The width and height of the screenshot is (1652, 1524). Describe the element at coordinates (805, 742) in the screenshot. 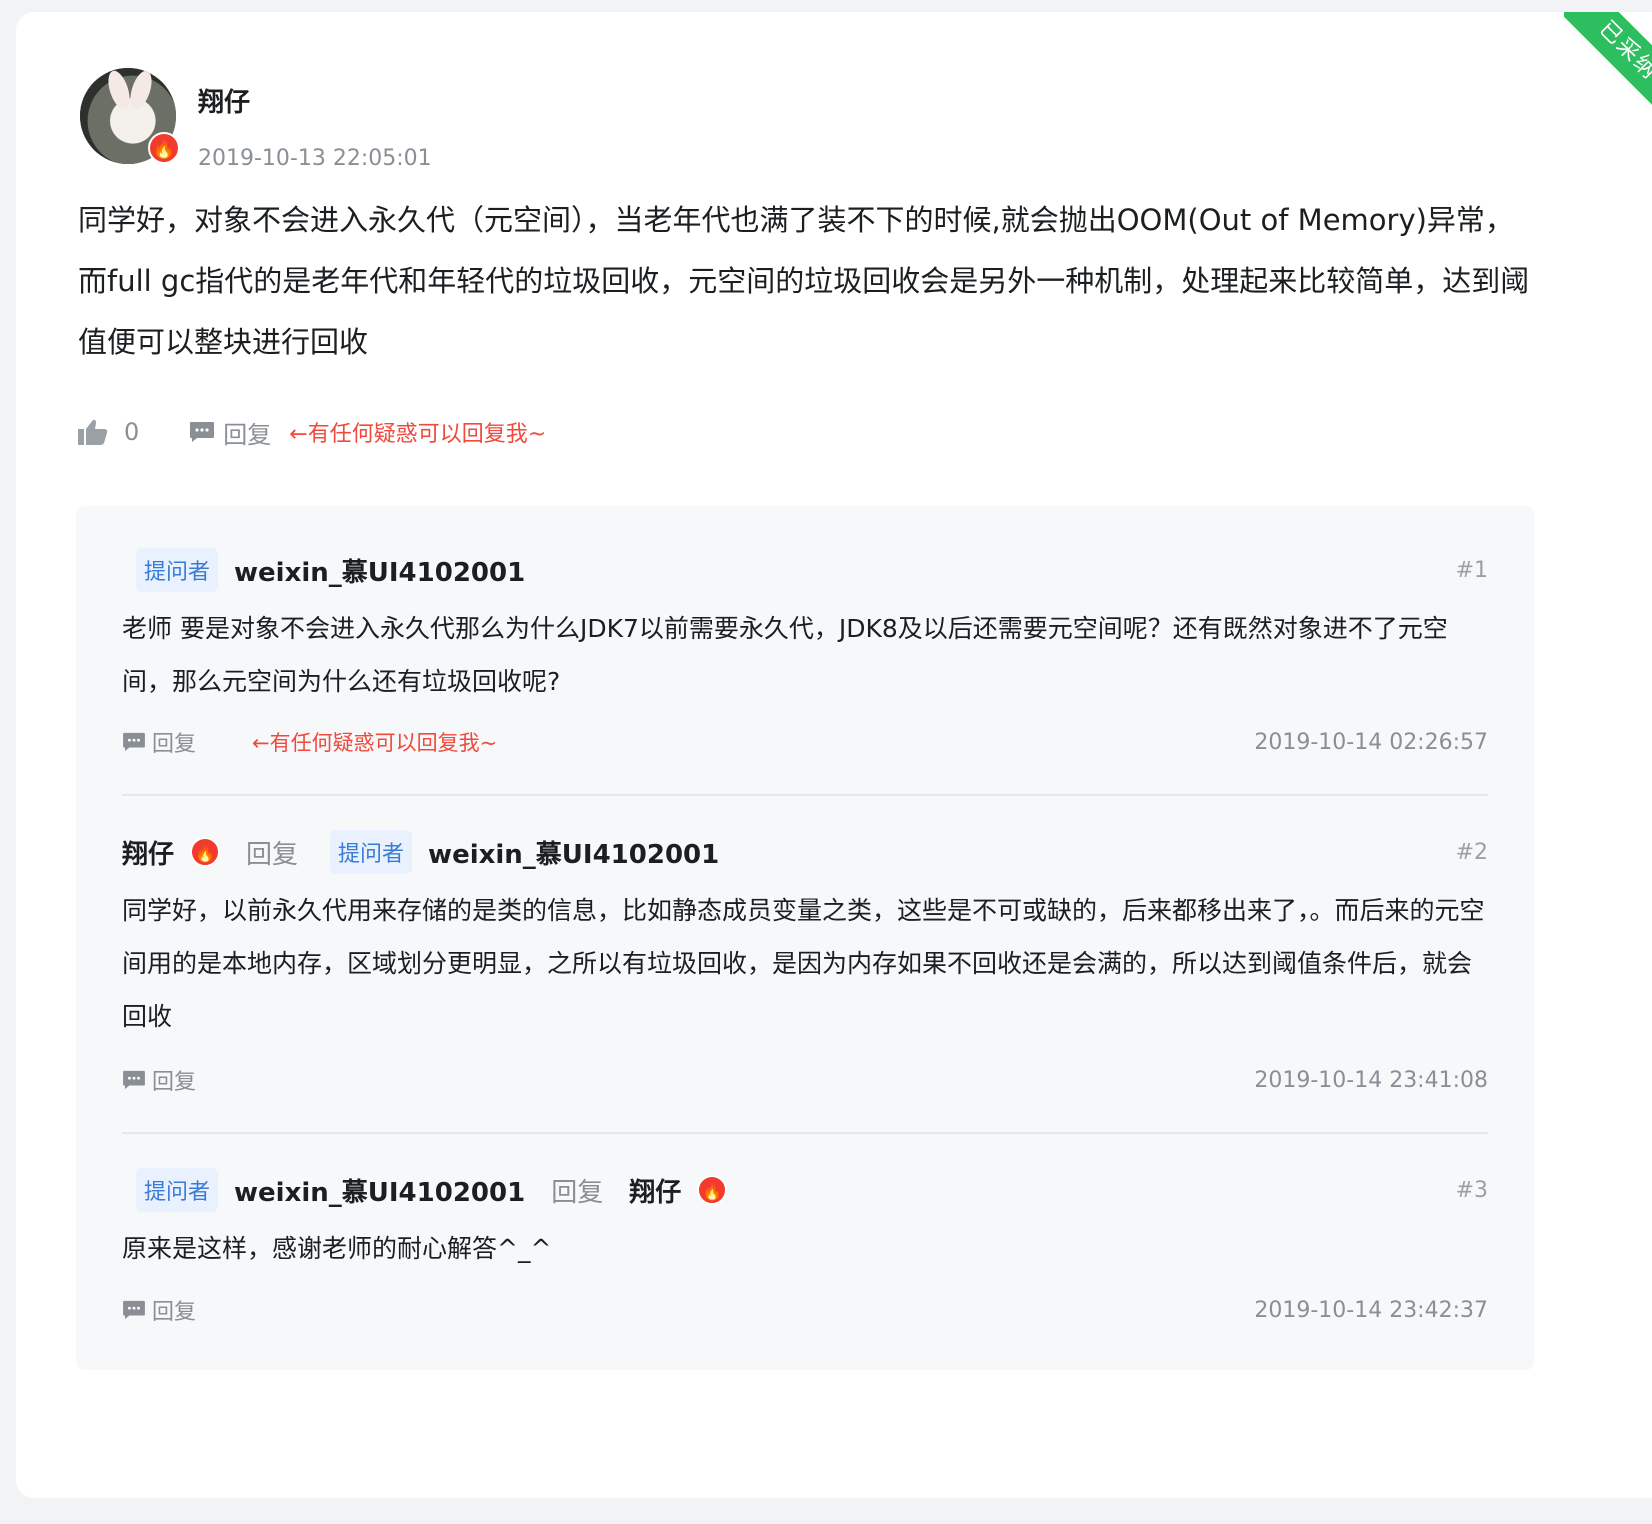

I see `reply-footer: 回复 ←有任何疑惑可以回复我~ 2019-10-14 02:26:57` at that location.